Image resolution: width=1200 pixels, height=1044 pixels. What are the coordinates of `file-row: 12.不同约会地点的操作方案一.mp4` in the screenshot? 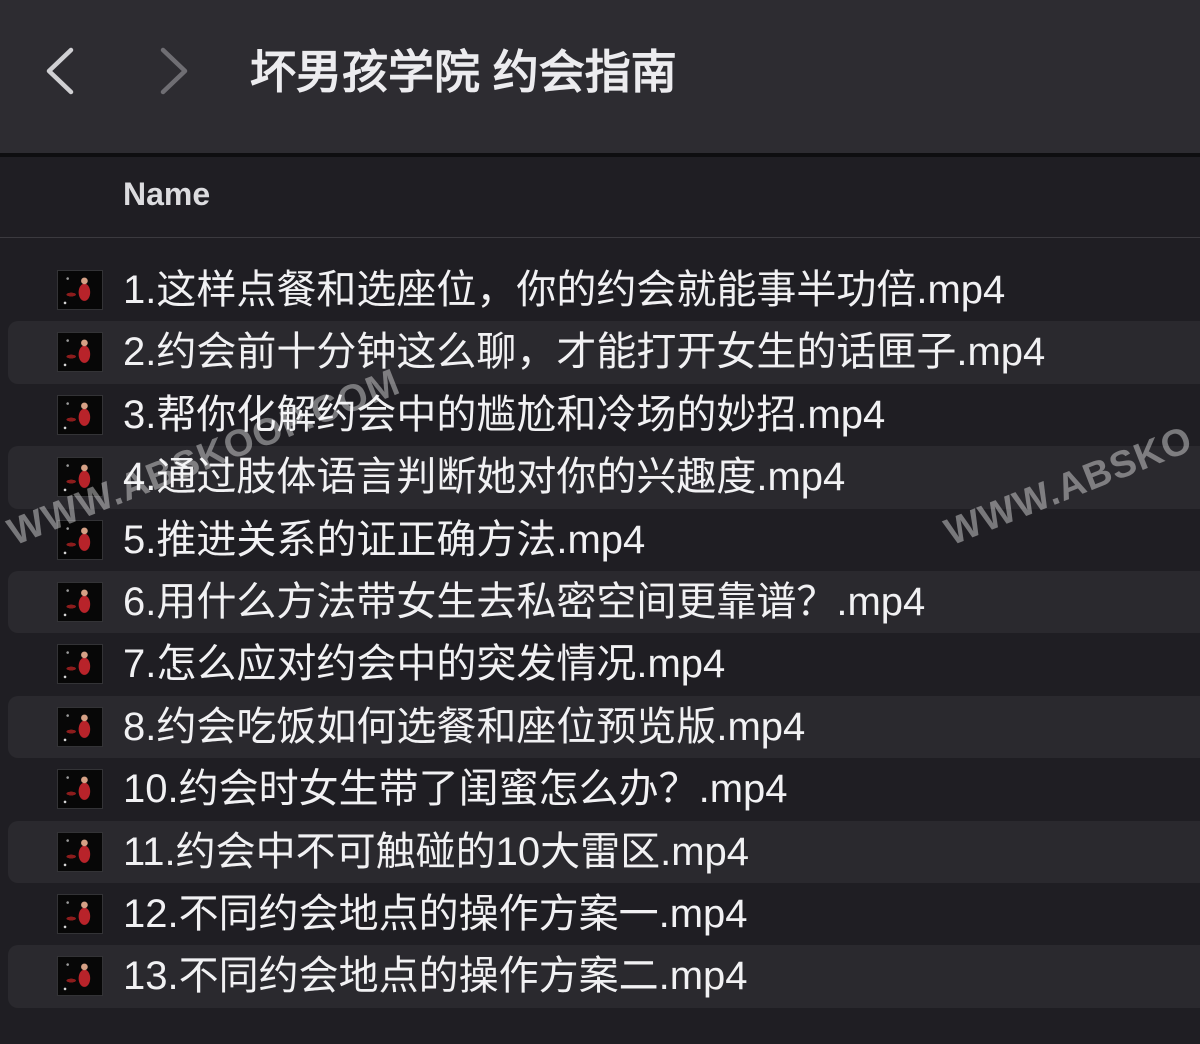 It's located at (604, 914).